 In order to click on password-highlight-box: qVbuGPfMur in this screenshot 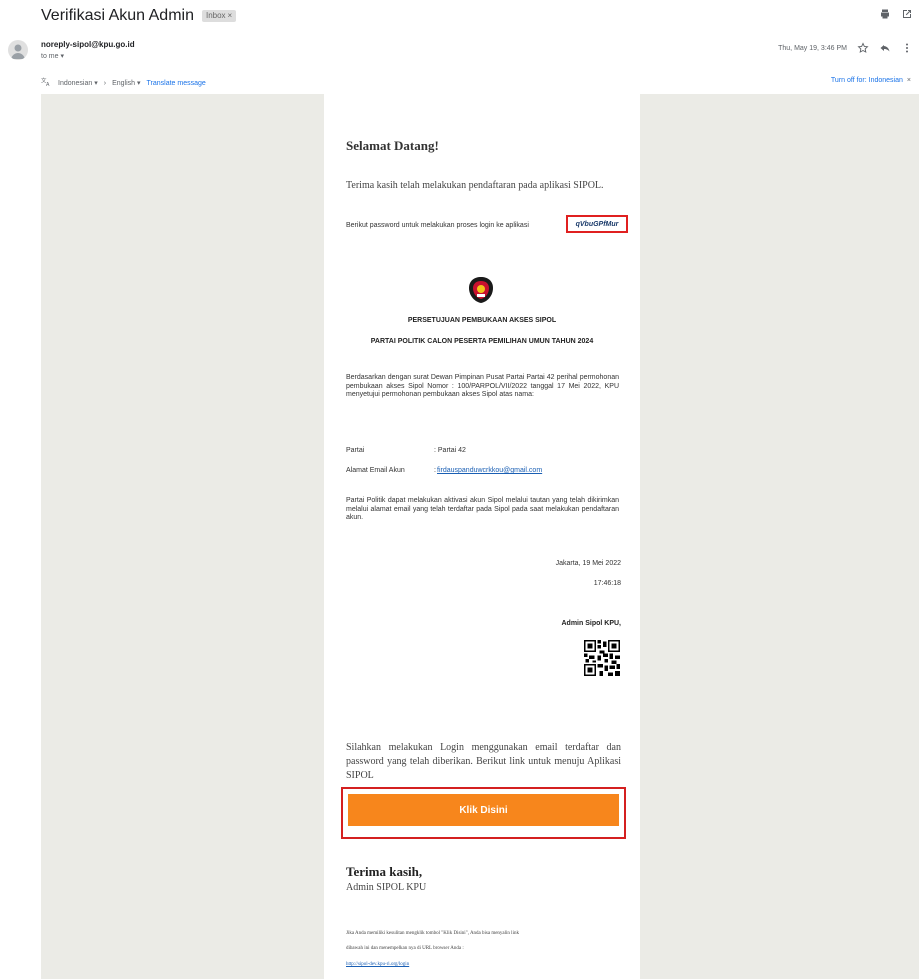, I will do `click(597, 224)`.